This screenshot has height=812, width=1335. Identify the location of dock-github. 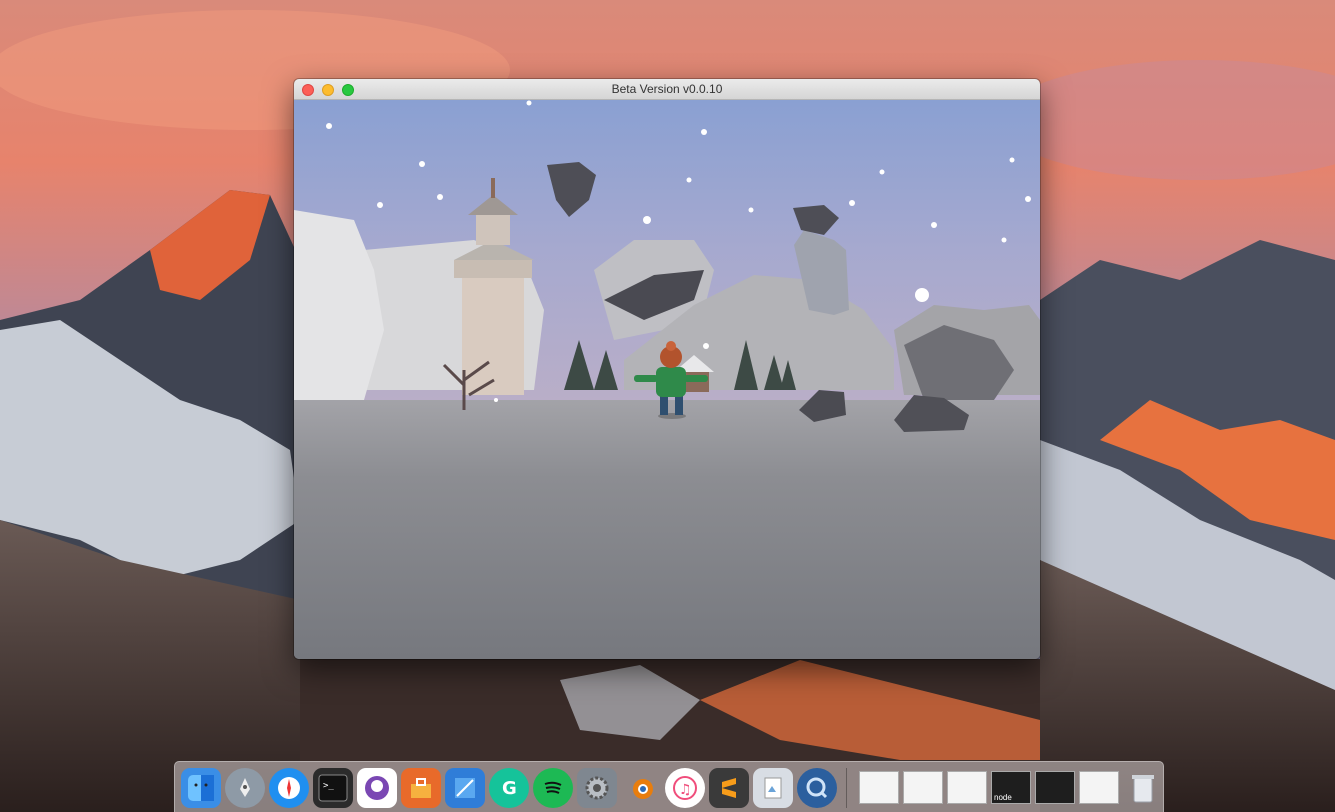
(377, 788).